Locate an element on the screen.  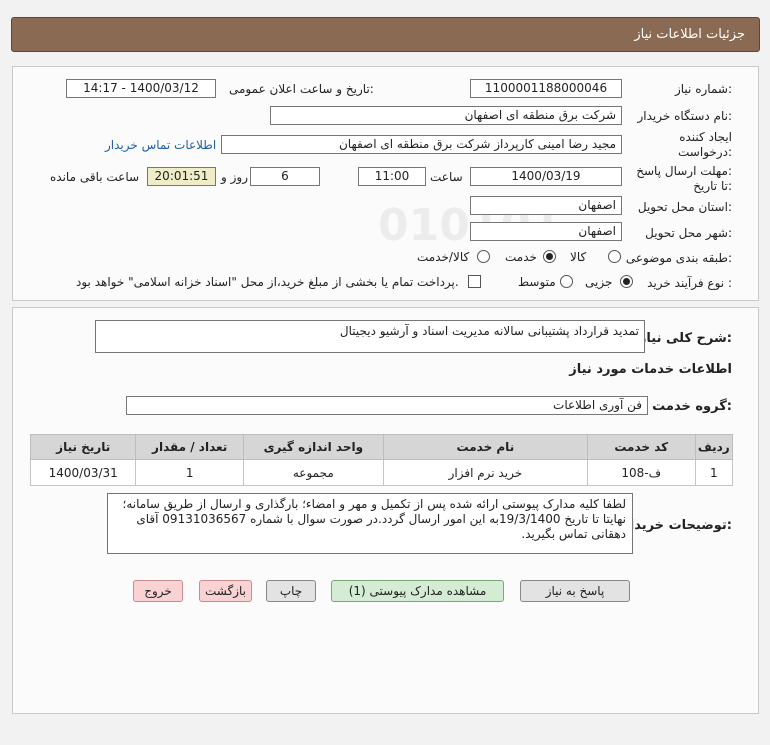
col-row: ردیف is located at coordinates (714, 447).